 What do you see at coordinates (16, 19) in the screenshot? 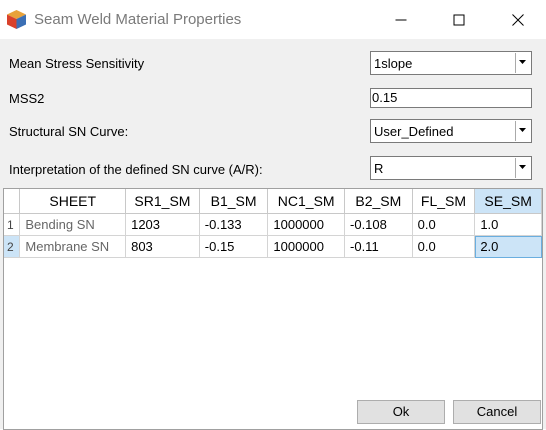
I see `app-cube-icon` at bounding box center [16, 19].